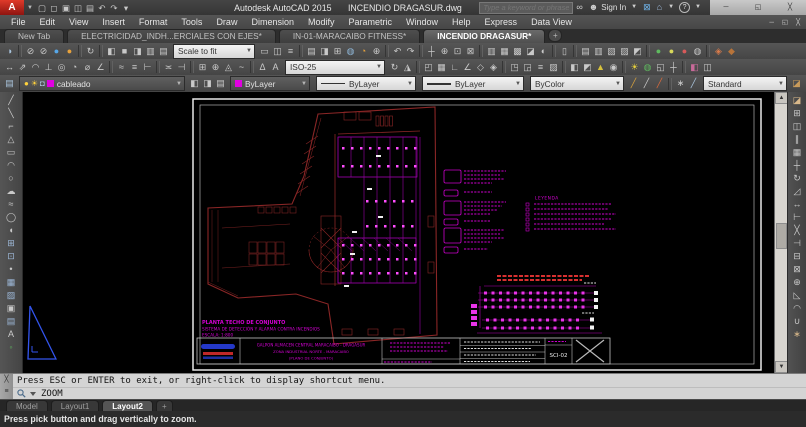  What do you see at coordinates (646, 83) in the screenshot?
I see `linetype-style-2-icon: ╱` at bounding box center [646, 83].